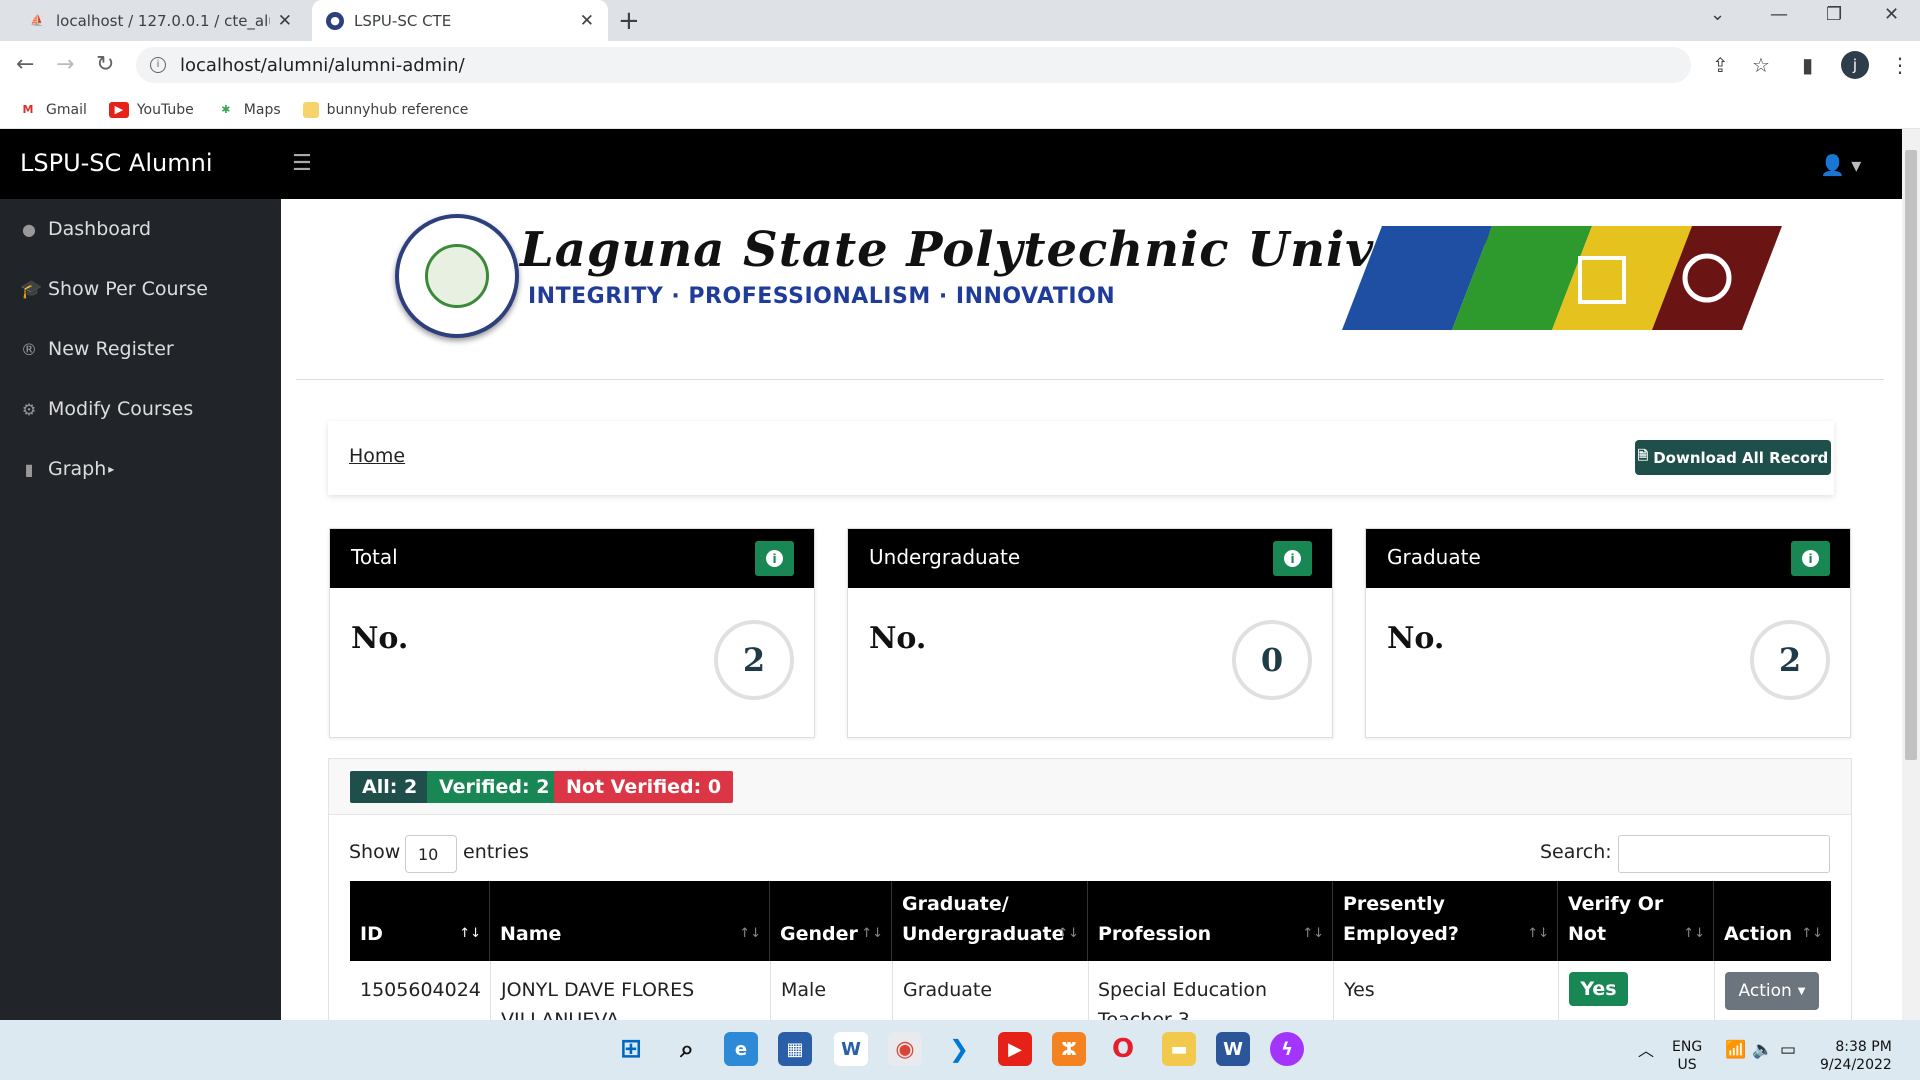 This screenshot has height=1080, width=1920. I want to click on column-label: Verify Or Not, so click(1616, 919).